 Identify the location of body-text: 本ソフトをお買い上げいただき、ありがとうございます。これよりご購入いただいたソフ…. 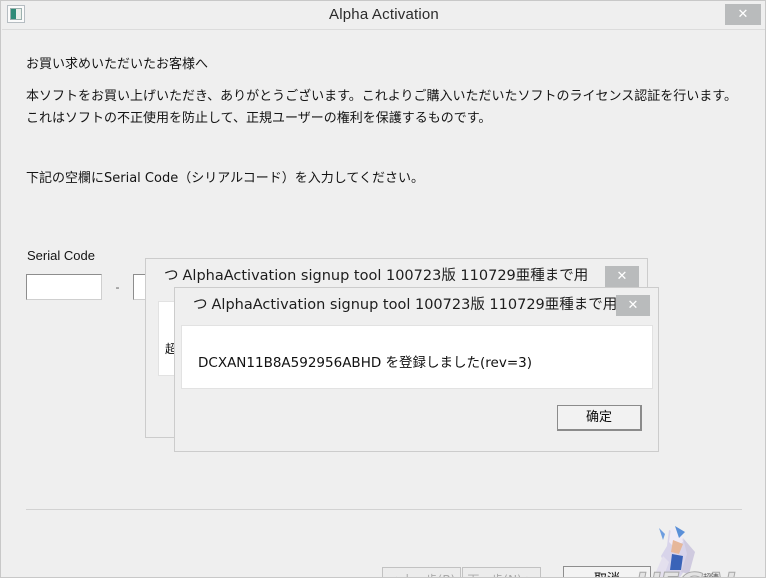
(381, 107).